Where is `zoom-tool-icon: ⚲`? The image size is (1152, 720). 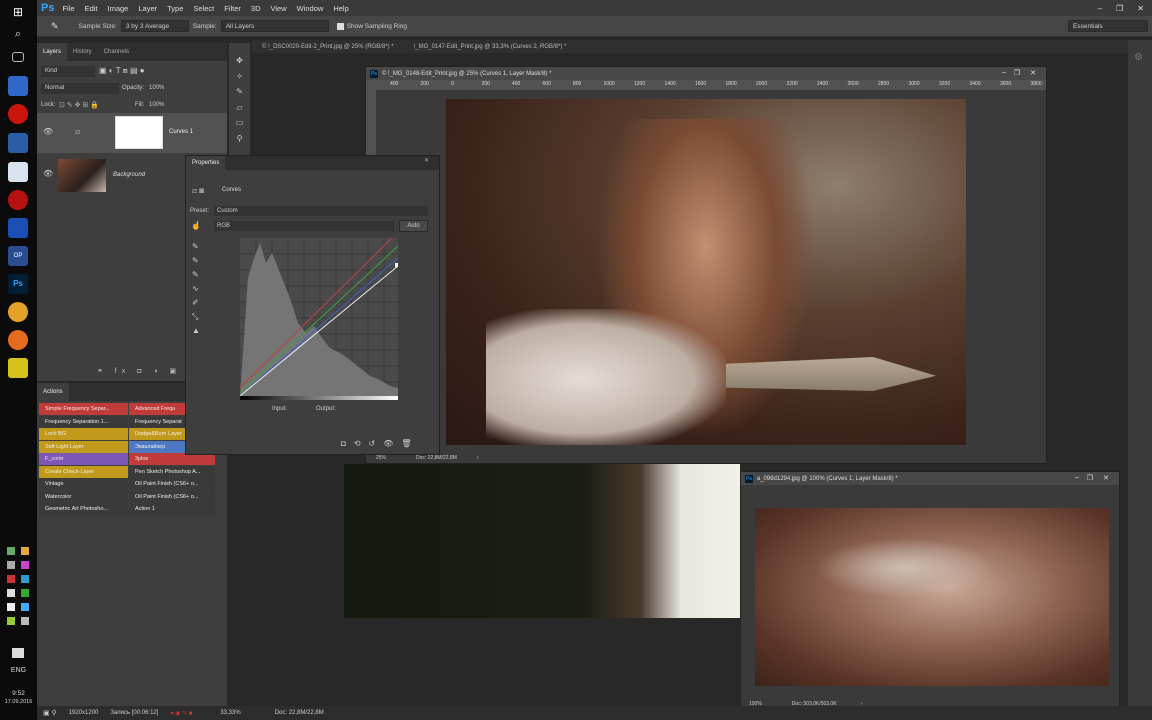
zoom-tool-icon: ⚲ is located at coordinates (239, 139).